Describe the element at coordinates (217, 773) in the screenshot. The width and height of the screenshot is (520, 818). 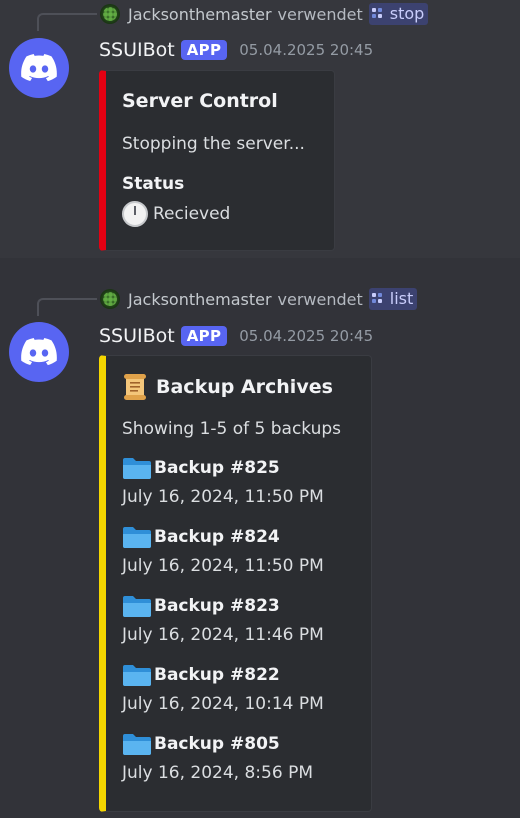
I see `backup-item-date: July 16, 2024, 8:56 PM` at that location.